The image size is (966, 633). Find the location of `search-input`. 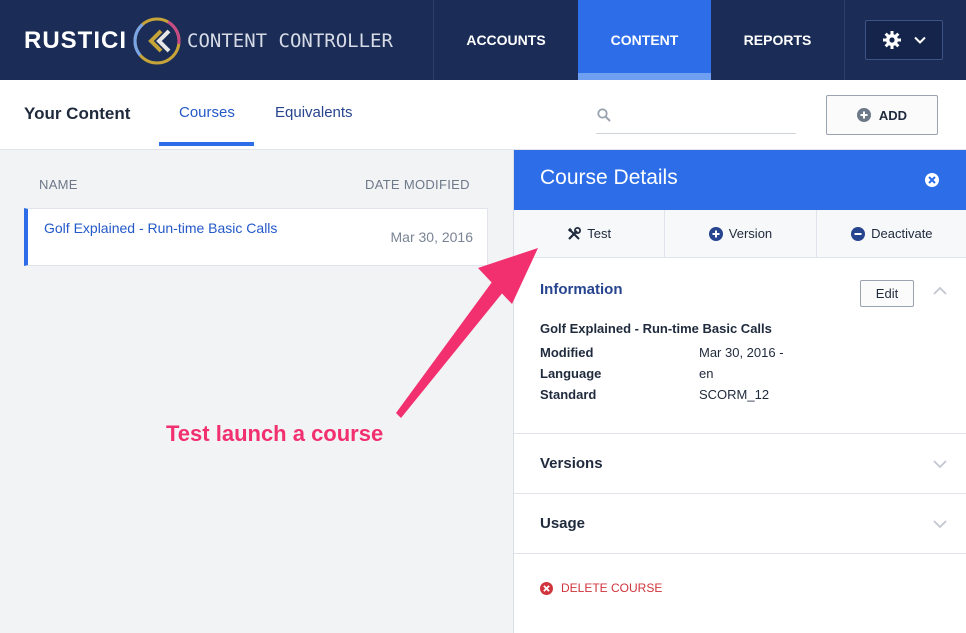

search-input is located at coordinates (696, 117).